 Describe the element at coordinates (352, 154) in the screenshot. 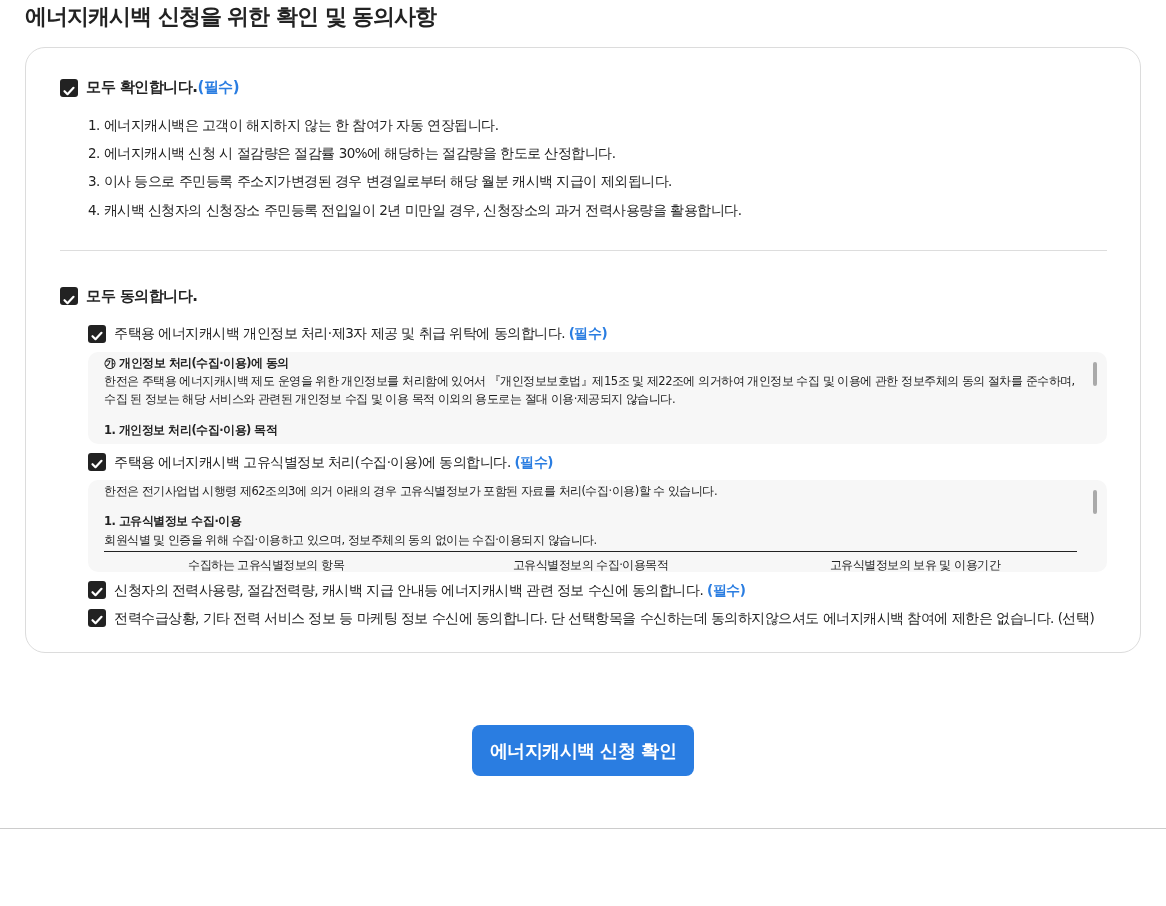

I see `notice-text: 2. 에너지캐시백 신청 시 절감량은 절감률 30%에 해당하는 절감량을 한도로 산정합니다.` at that location.